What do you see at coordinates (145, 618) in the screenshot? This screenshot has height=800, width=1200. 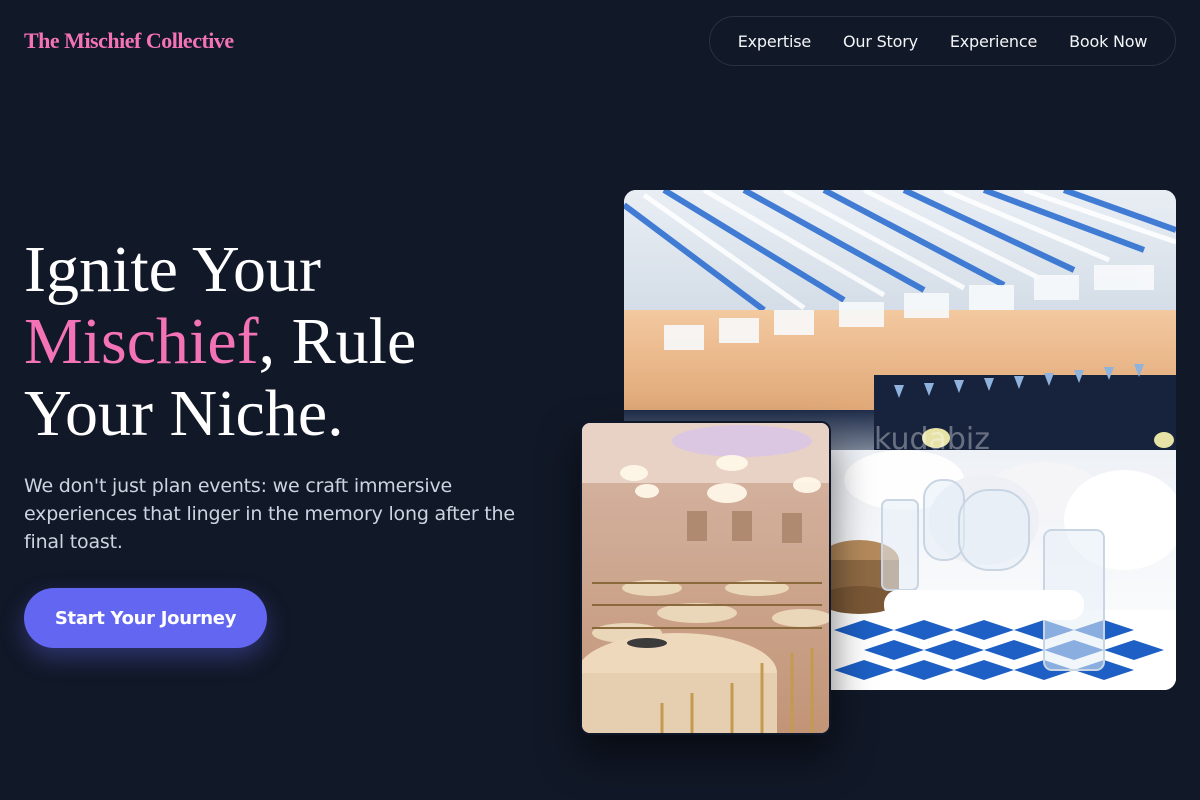 I see `start-journey-button: Start Your Journey` at bounding box center [145, 618].